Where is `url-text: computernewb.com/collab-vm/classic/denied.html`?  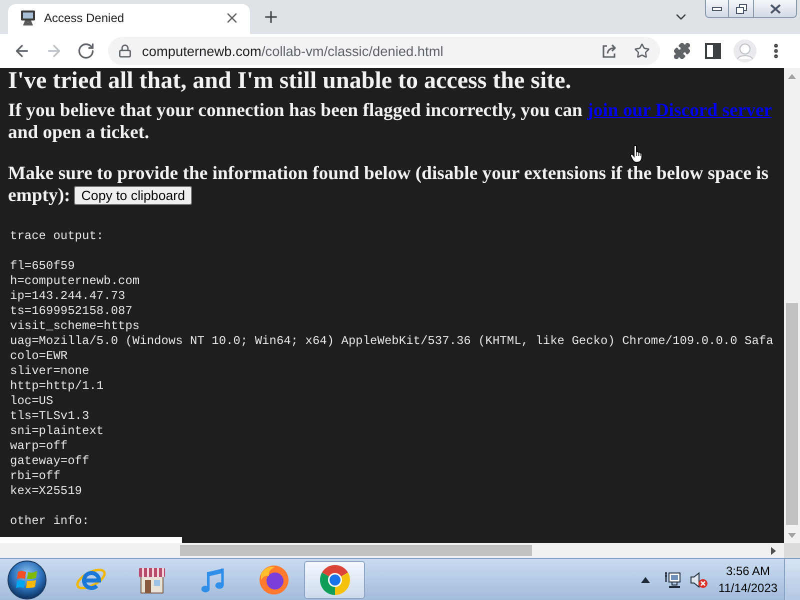
url-text: computernewb.com/collab-vm/classic/denied.html is located at coordinates (293, 51).